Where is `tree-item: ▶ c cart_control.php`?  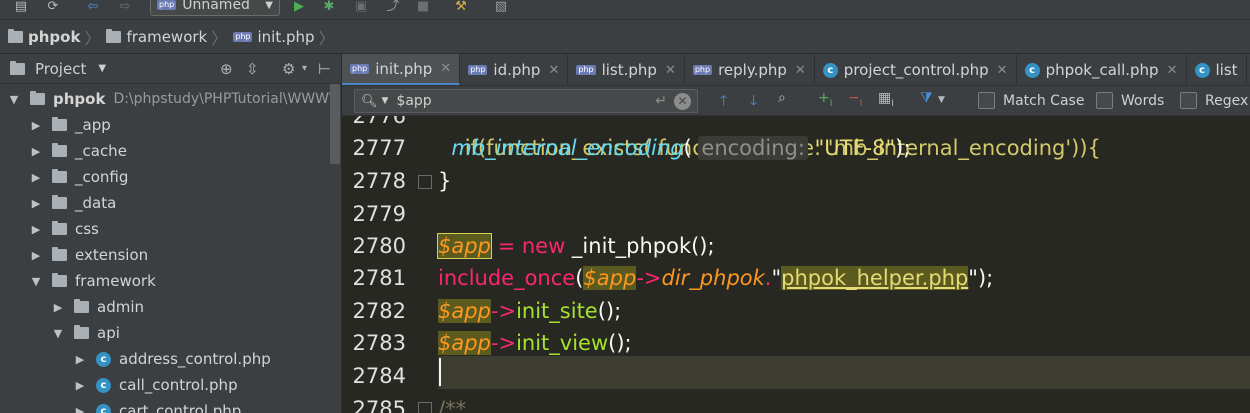
tree-item: ▶ c cart_control.php is located at coordinates (120, 405).